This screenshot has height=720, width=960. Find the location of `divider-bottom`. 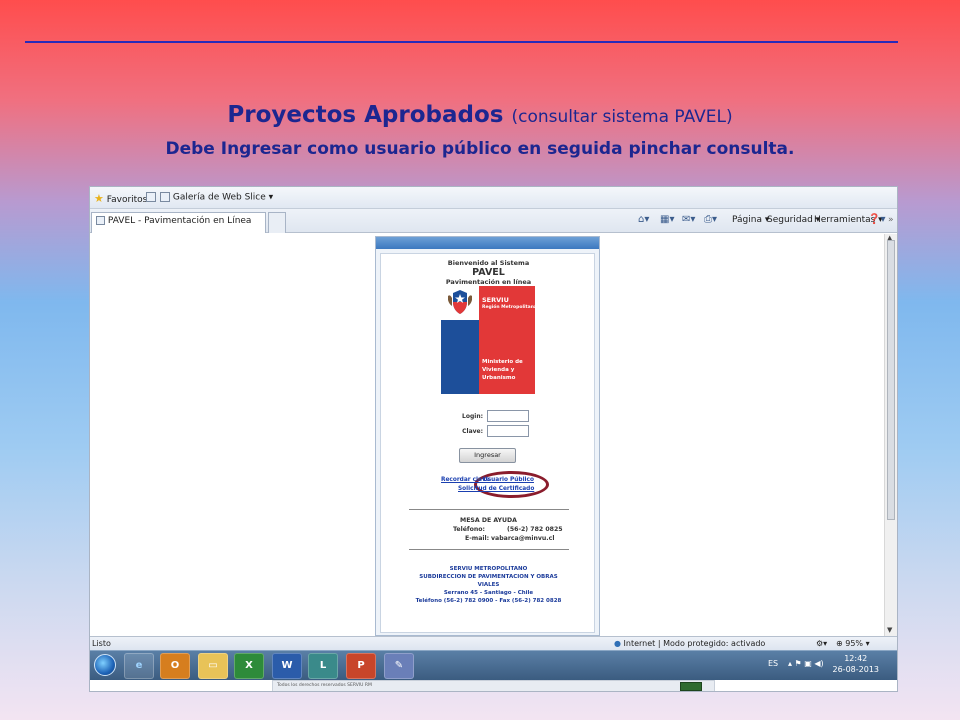

divider-bottom is located at coordinates (489, 549).